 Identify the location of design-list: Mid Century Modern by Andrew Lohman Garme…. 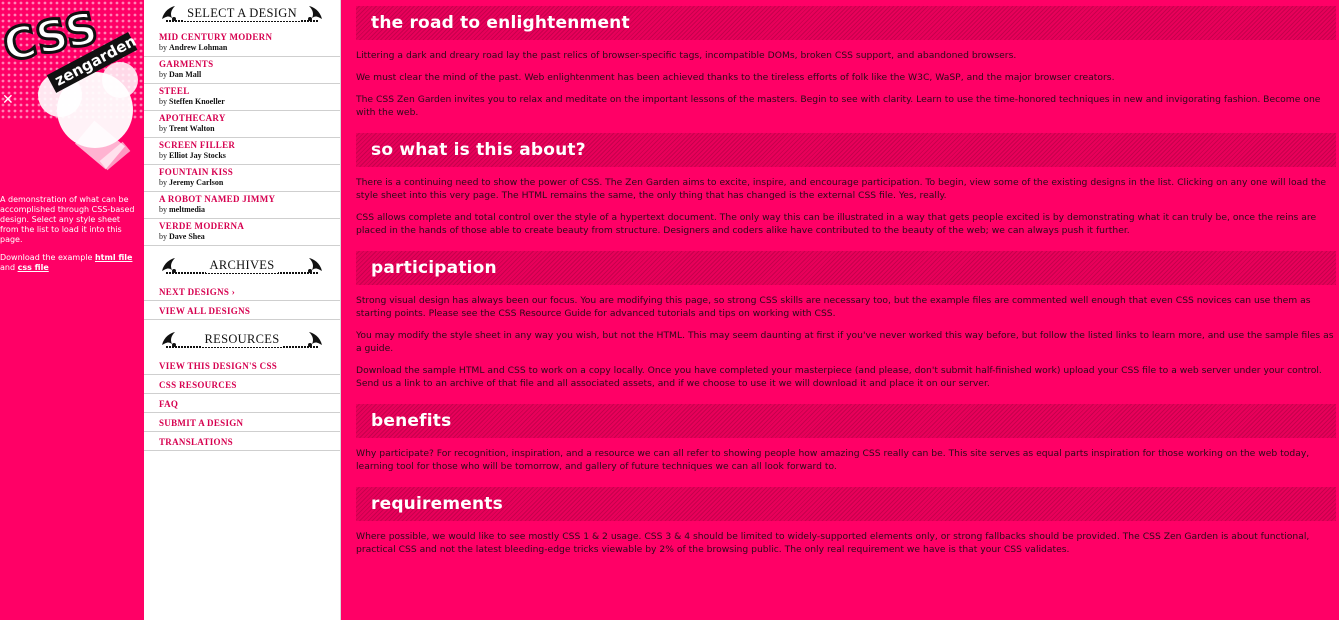
(242, 138).